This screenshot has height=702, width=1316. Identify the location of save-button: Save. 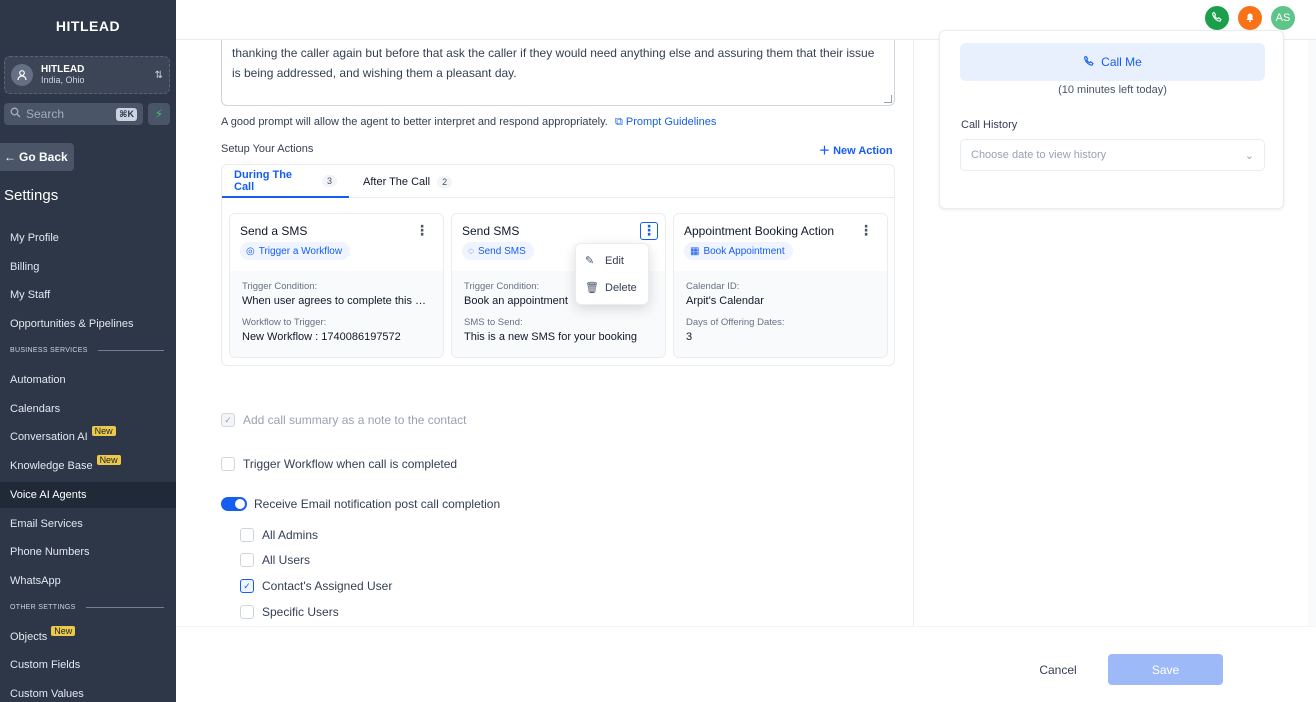
(1165, 669).